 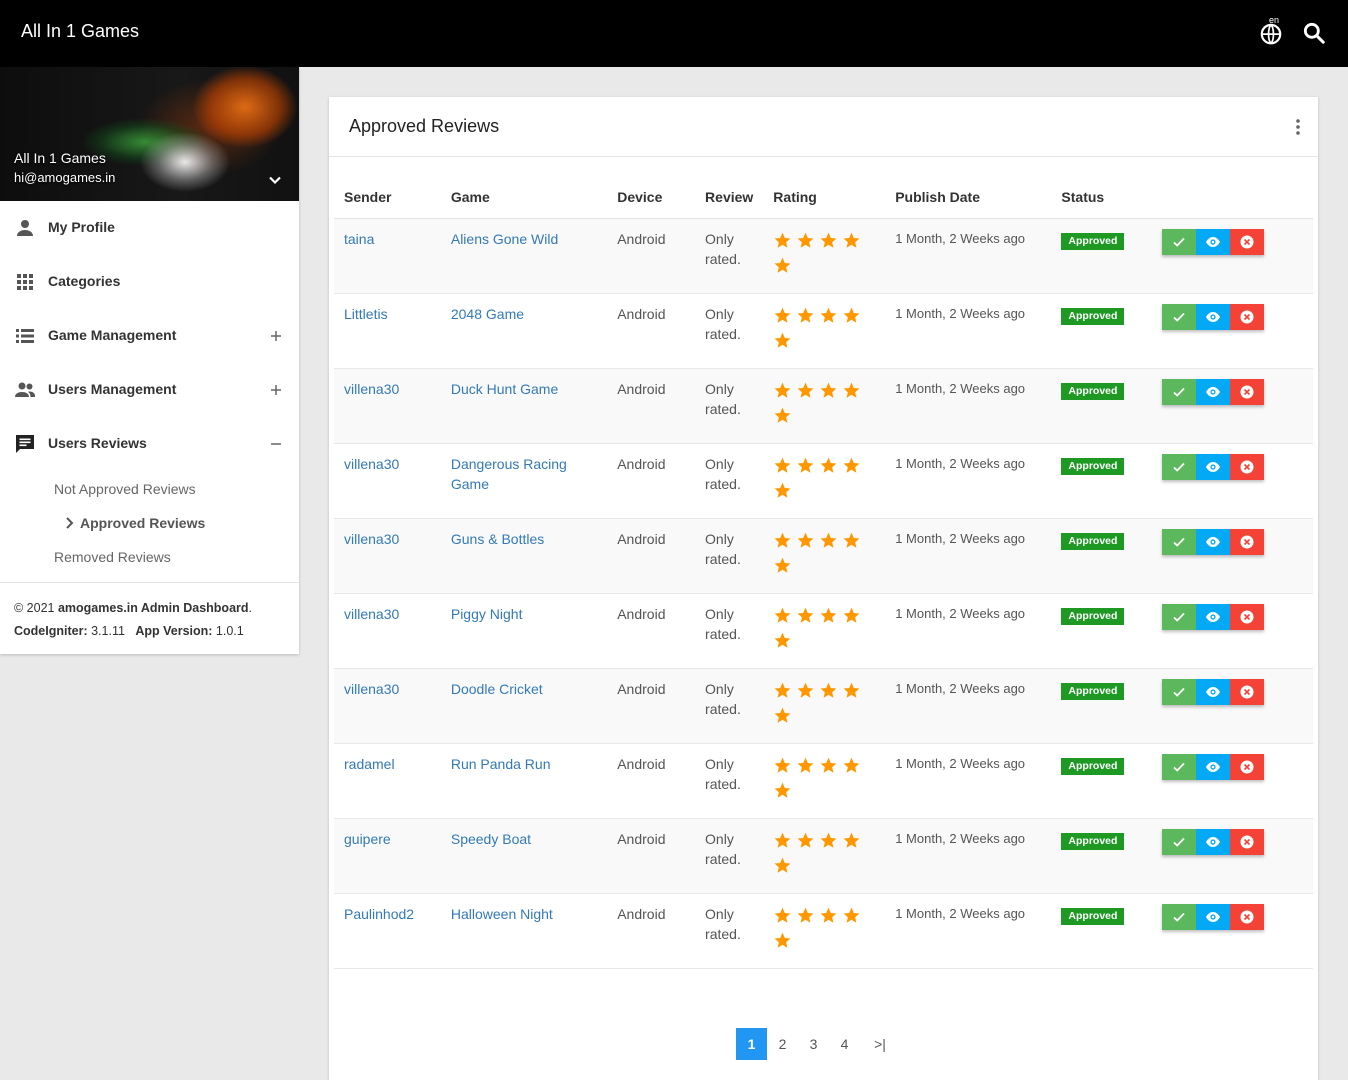 What do you see at coordinates (782, 1044) in the screenshot?
I see `page-link-2: 2` at bounding box center [782, 1044].